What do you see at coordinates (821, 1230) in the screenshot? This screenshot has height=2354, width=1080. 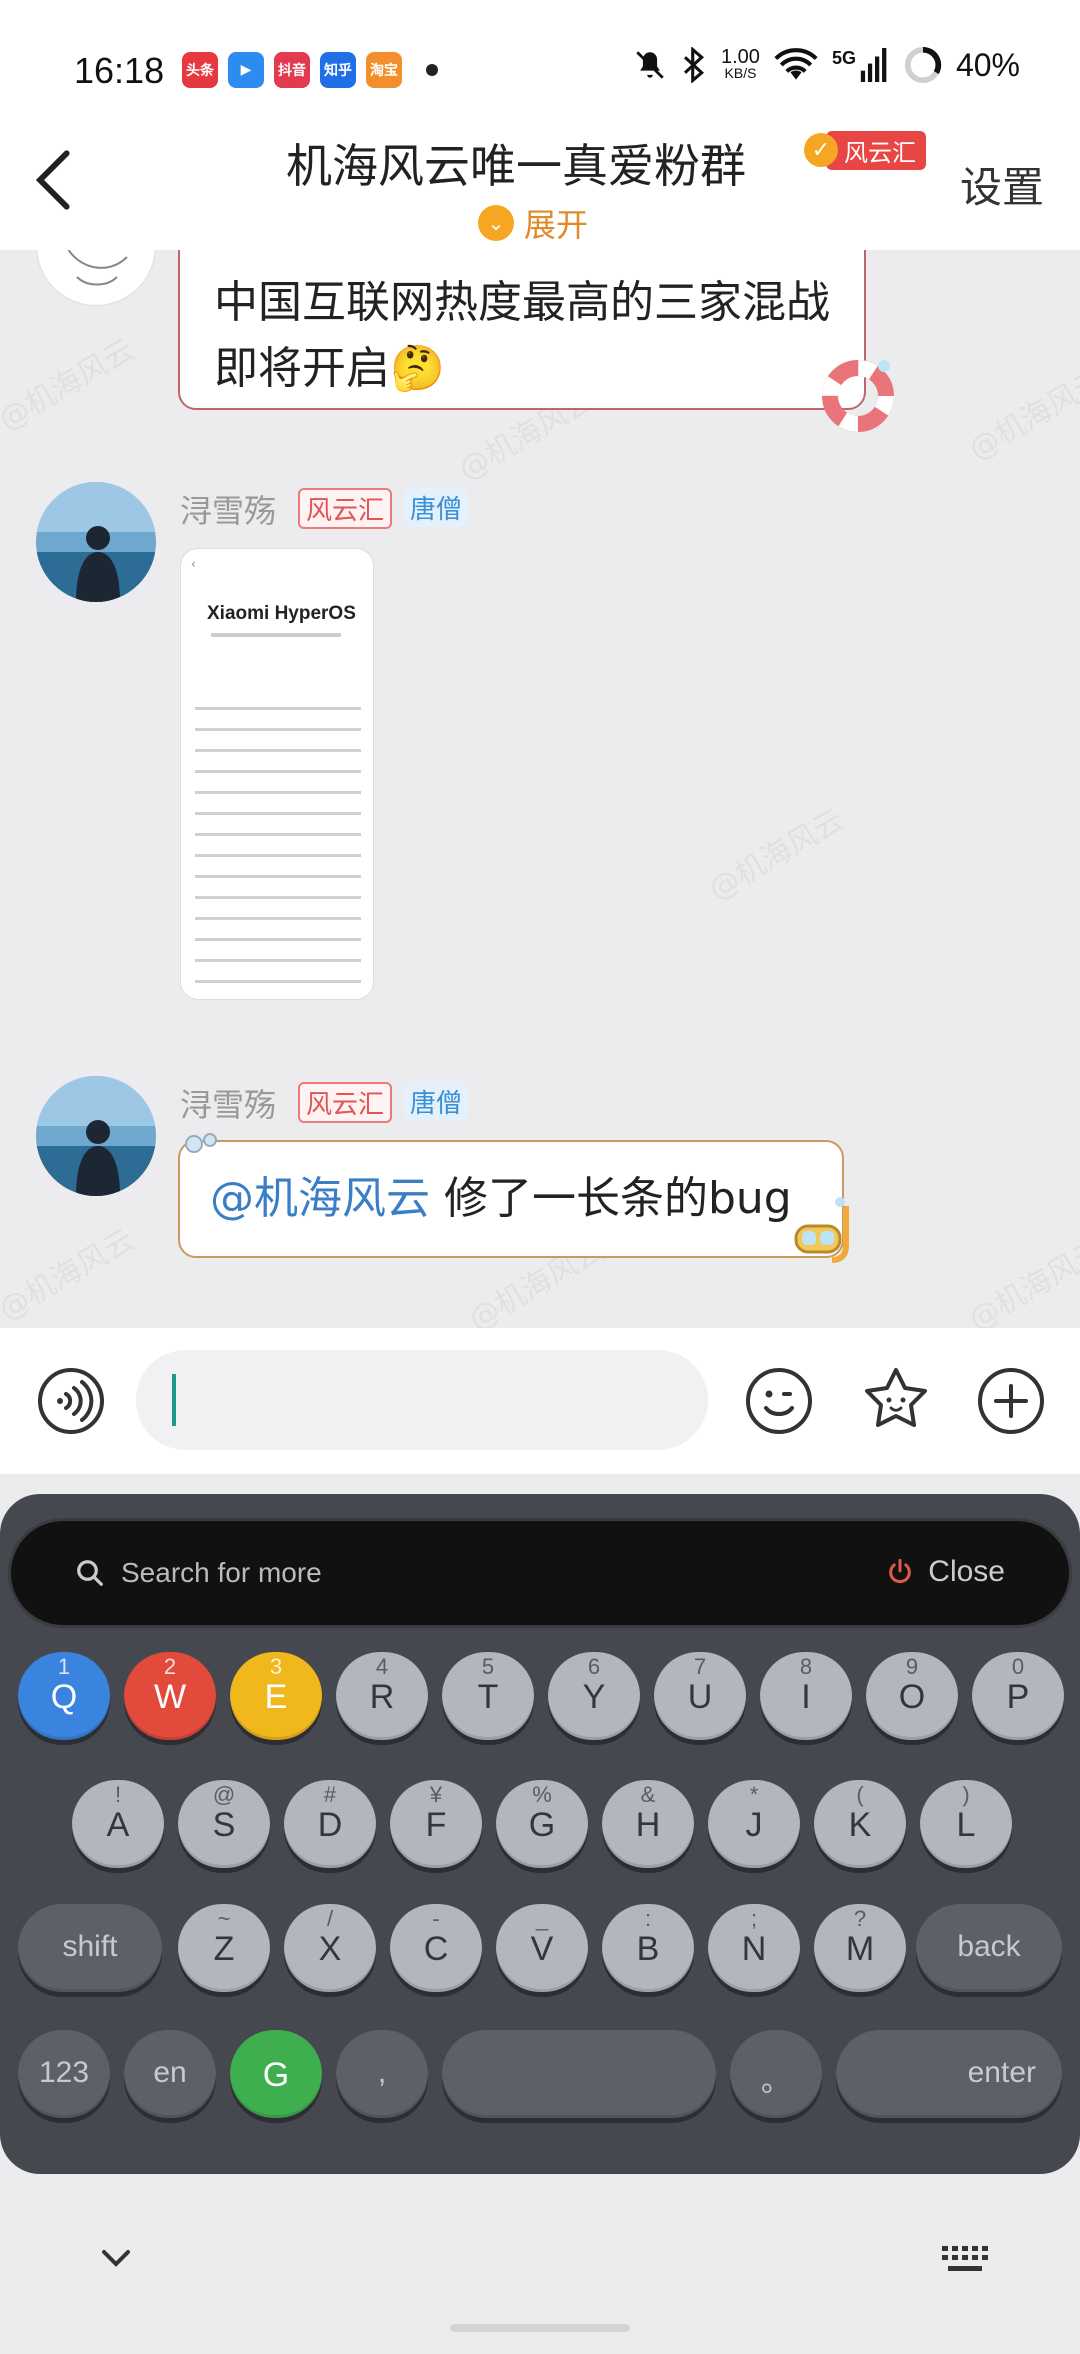 I see `snorkel-mask-icon` at bounding box center [821, 1230].